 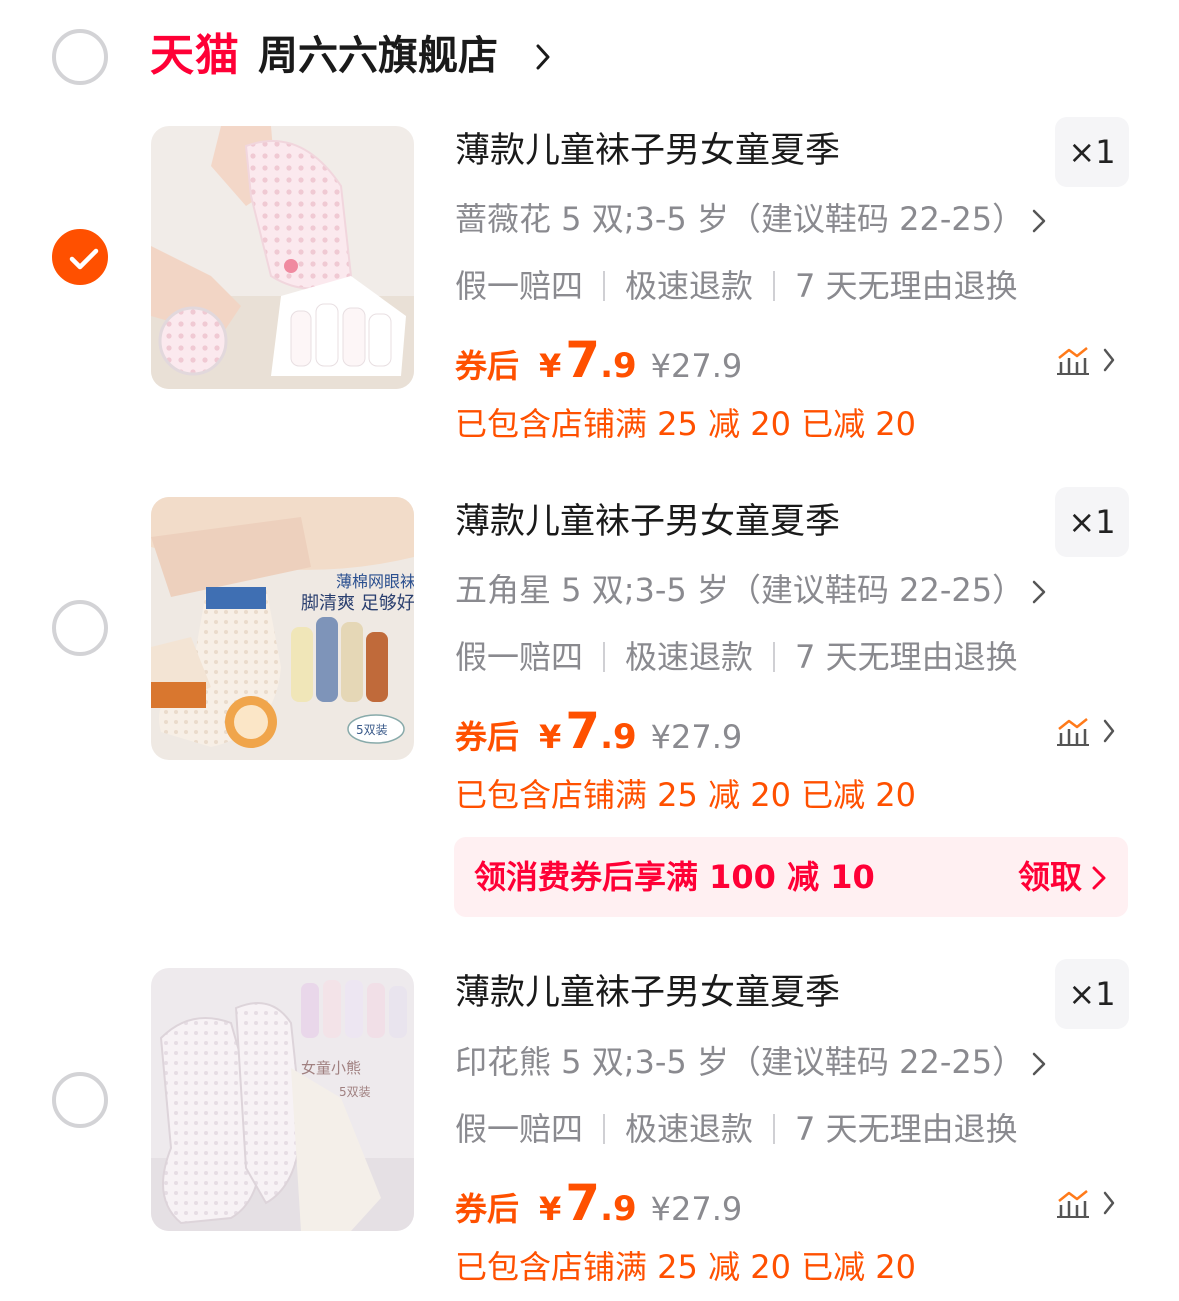 I want to click on coupon-text: 领消费券后享满 100 减 10, so click(x=674, y=877).